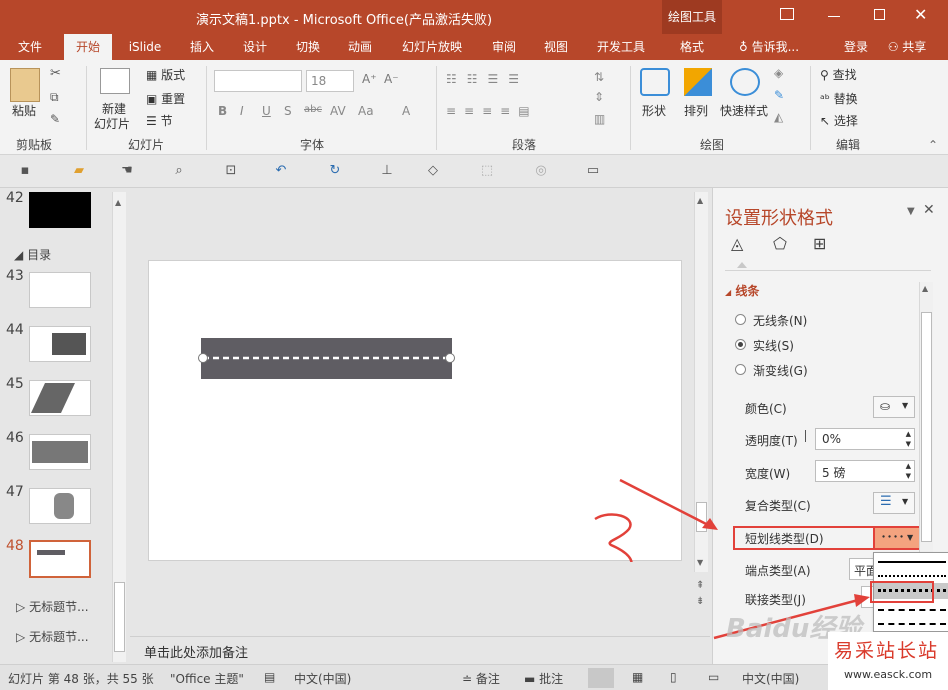  Describe the element at coordinates (887, 651) in the screenshot. I see `easck-name: 易采站长站` at that location.